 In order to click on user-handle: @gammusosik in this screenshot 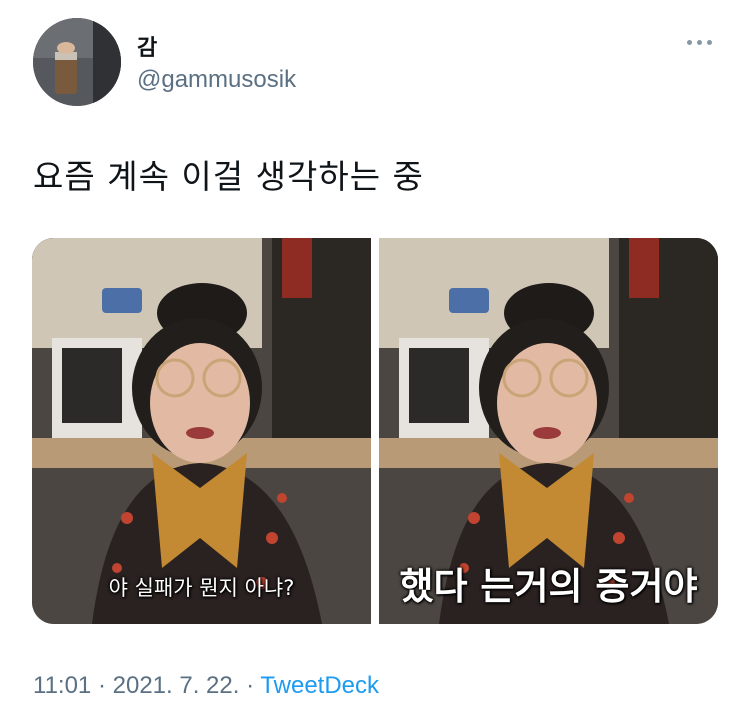, I will do `click(216, 80)`.